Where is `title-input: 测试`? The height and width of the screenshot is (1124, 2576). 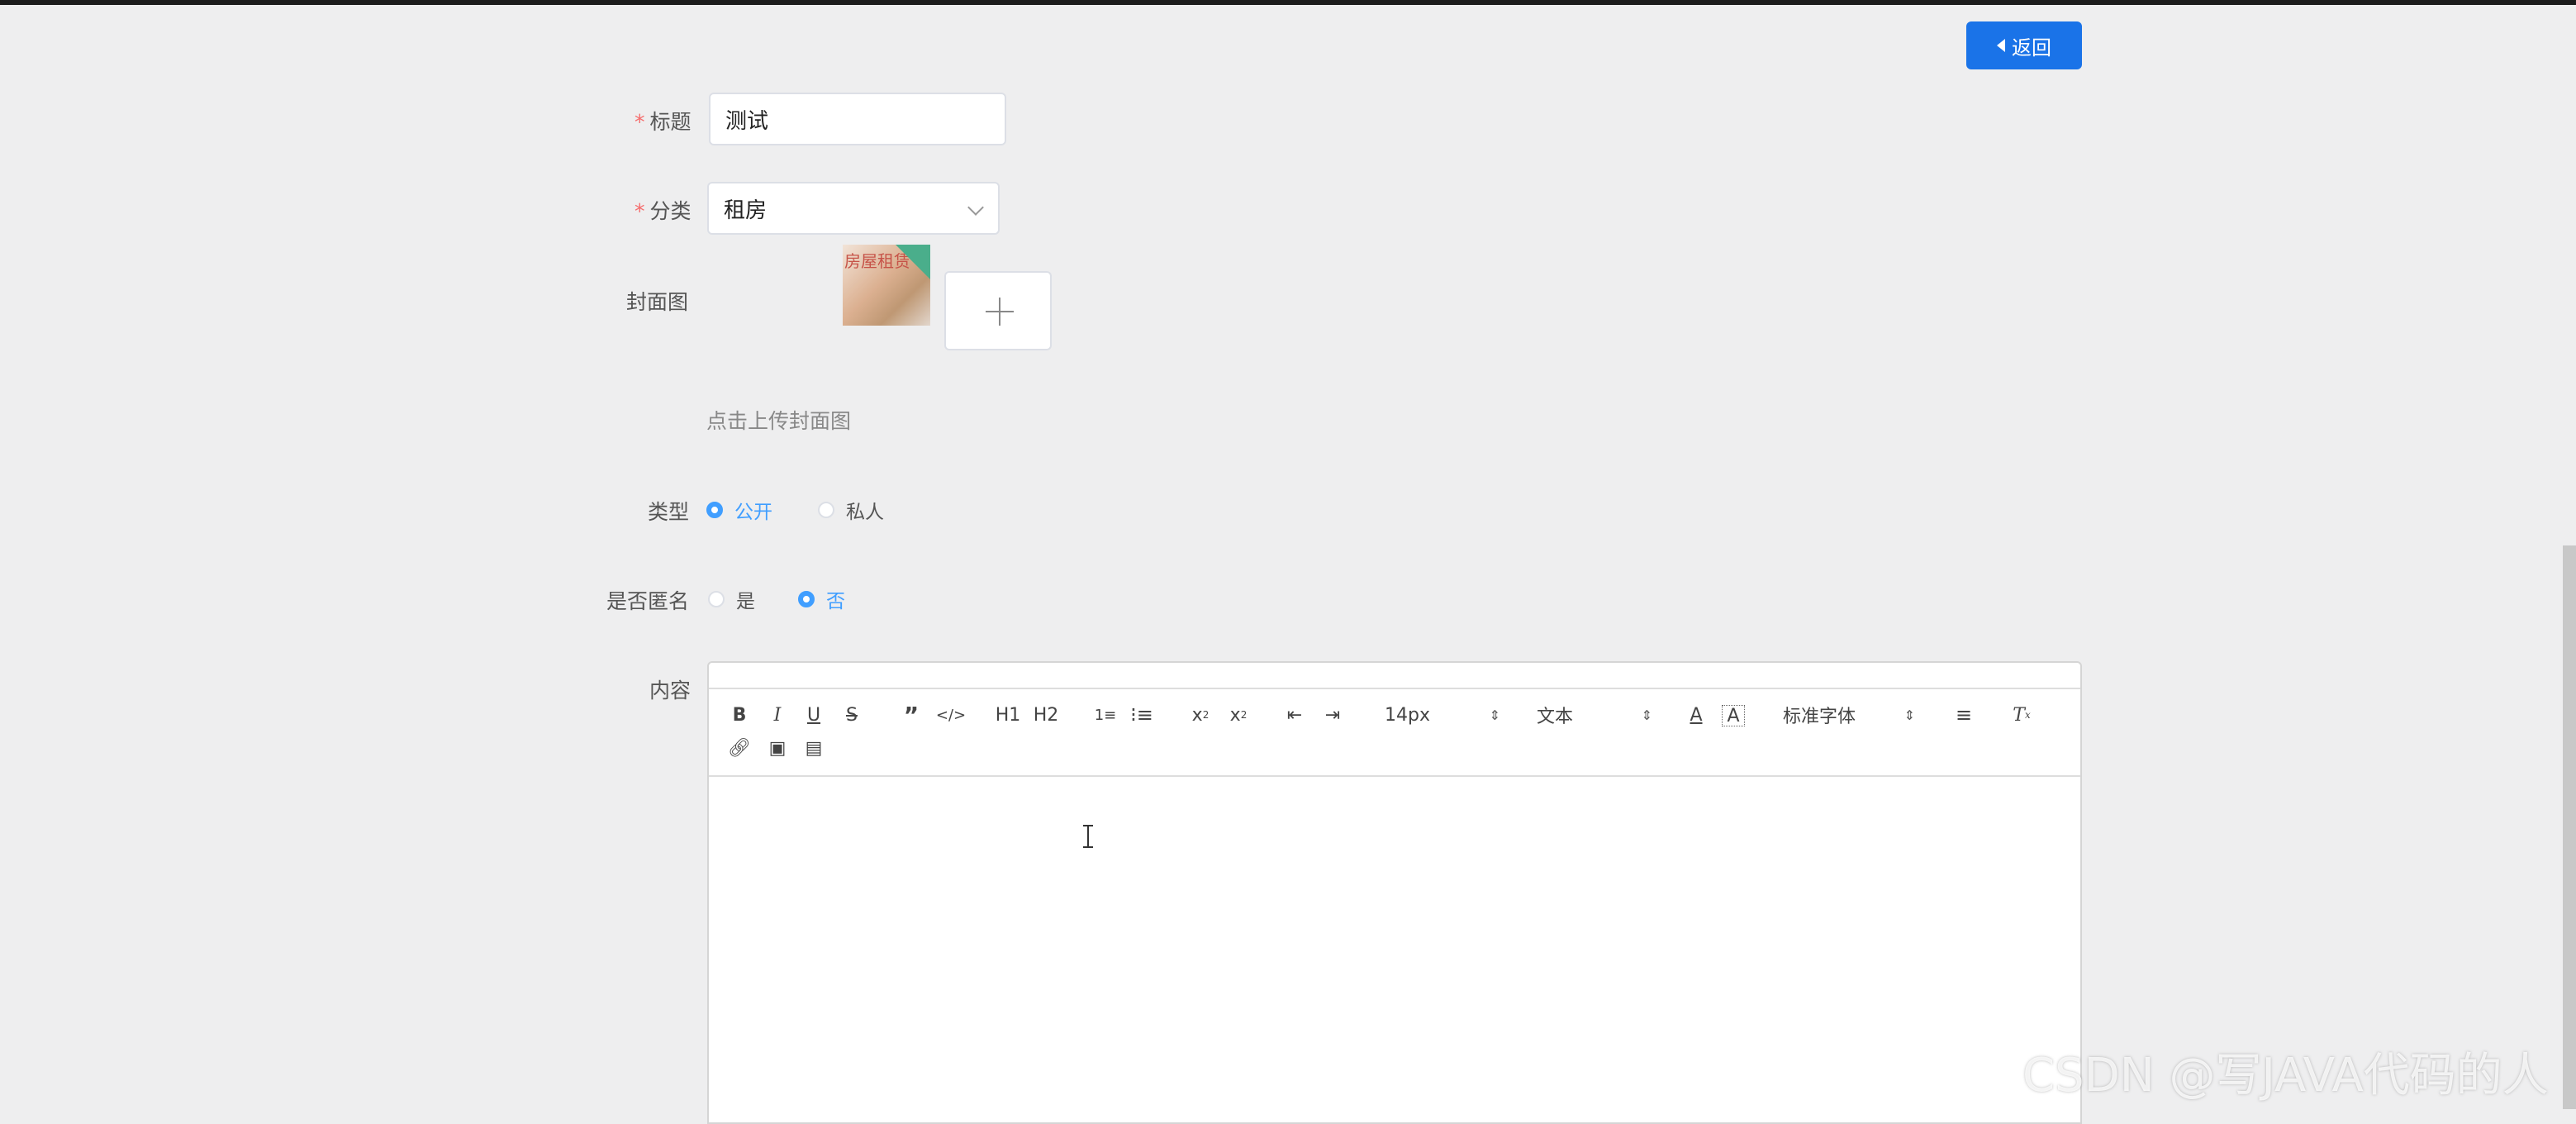
title-input: 测试 is located at coordinates (858, 119).